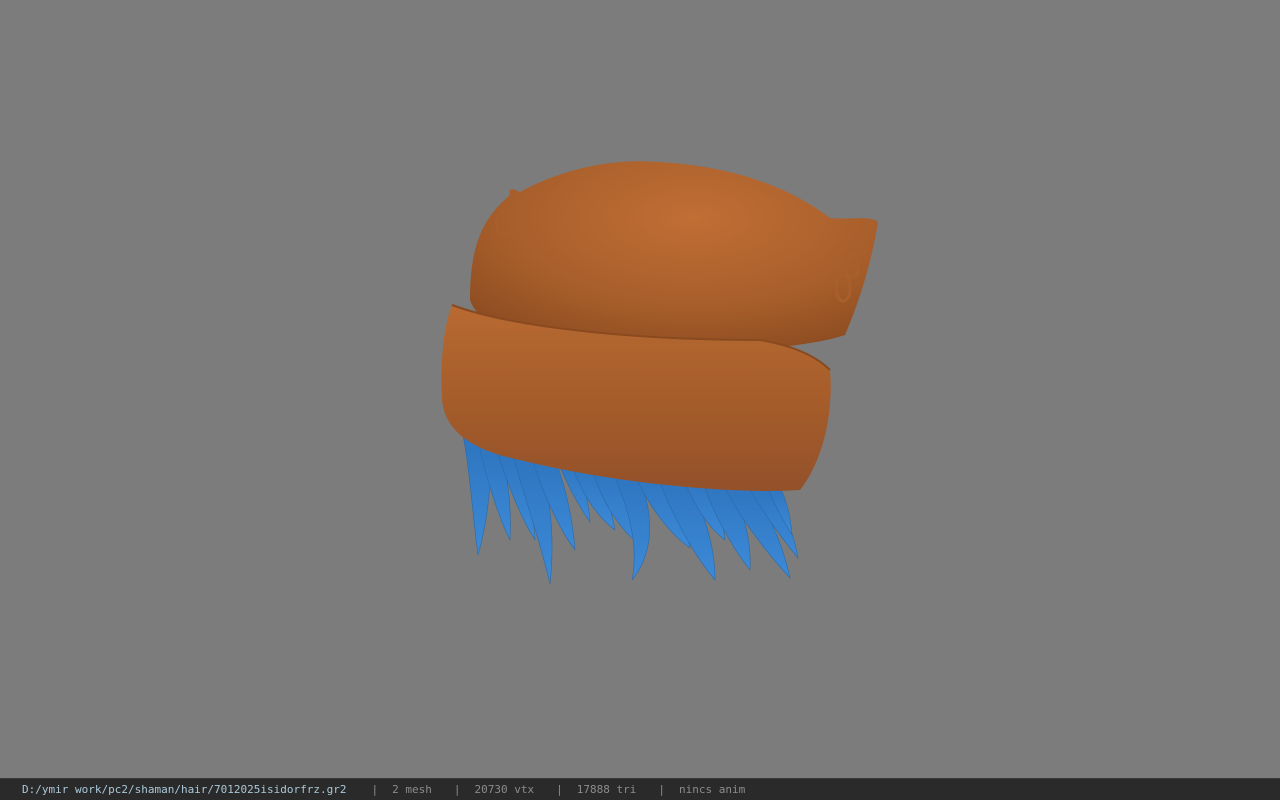 The height and width of the screenshot is (800, 1280). What do you see at coordinates (606, 789) in the screenshot?
I see `triangle-count: 17888 tri` at bounding box center [606, 789].